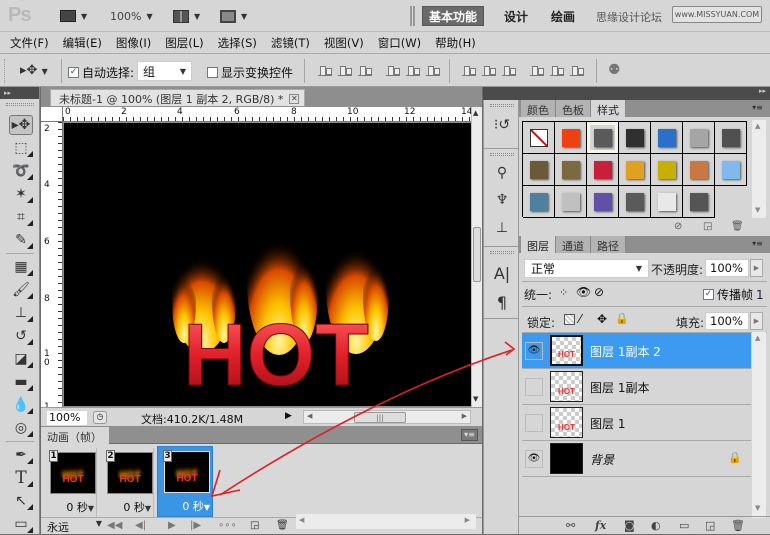 This screenshot has height=535, width=770. What do you see at coordinates (516, 16) in the screenshot?
I see `workspace-design: 设计` at bounding box center [516, 16].